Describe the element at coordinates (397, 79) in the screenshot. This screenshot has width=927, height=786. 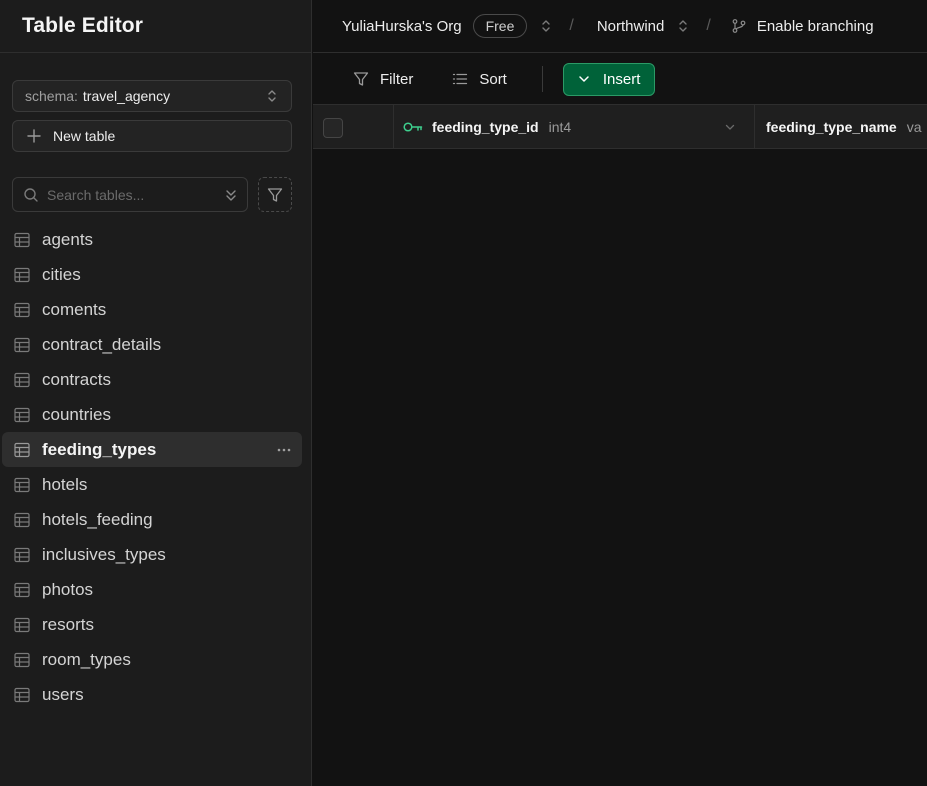
I see `filter-label: Filter` at that location.